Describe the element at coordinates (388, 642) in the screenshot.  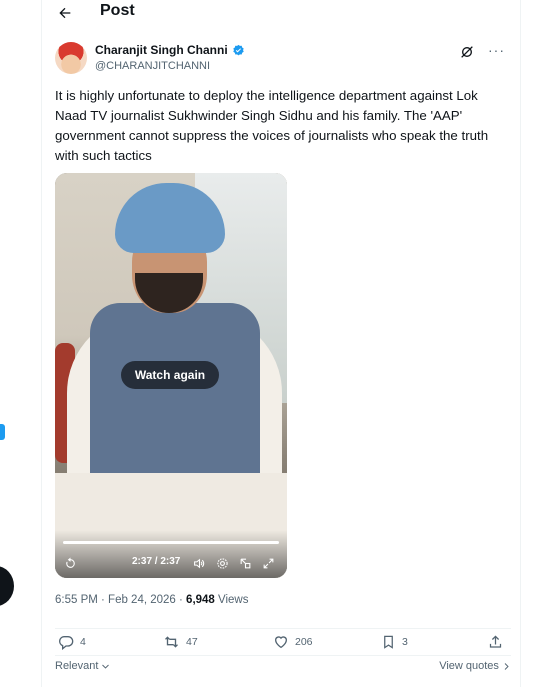
I see `bookmark-icon` at that location.